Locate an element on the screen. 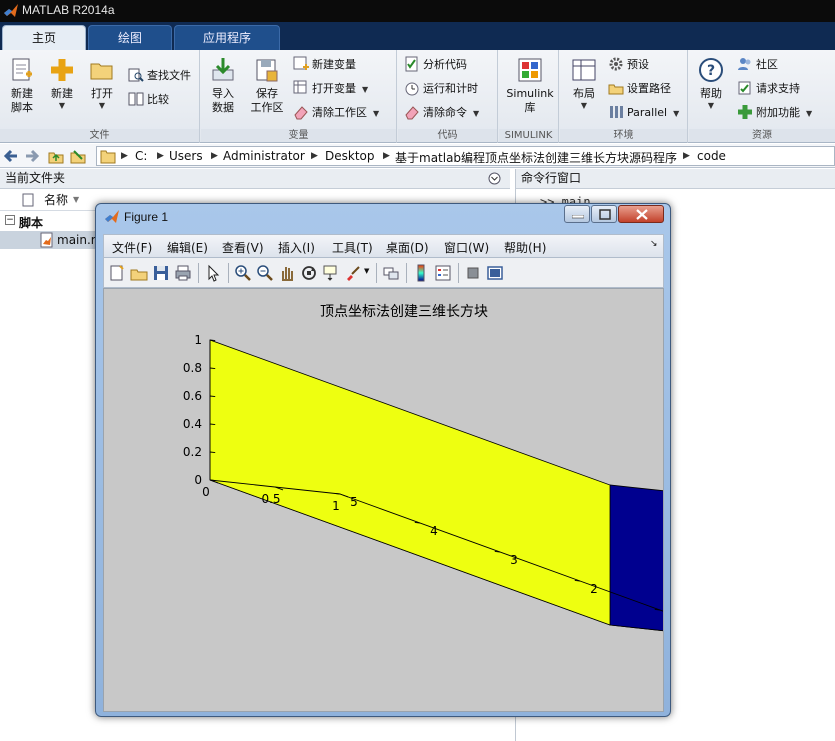 The height and width of the screenshot is (741, 835). command-window-title: 命令行窗口 is located at coordinates (551, 178).